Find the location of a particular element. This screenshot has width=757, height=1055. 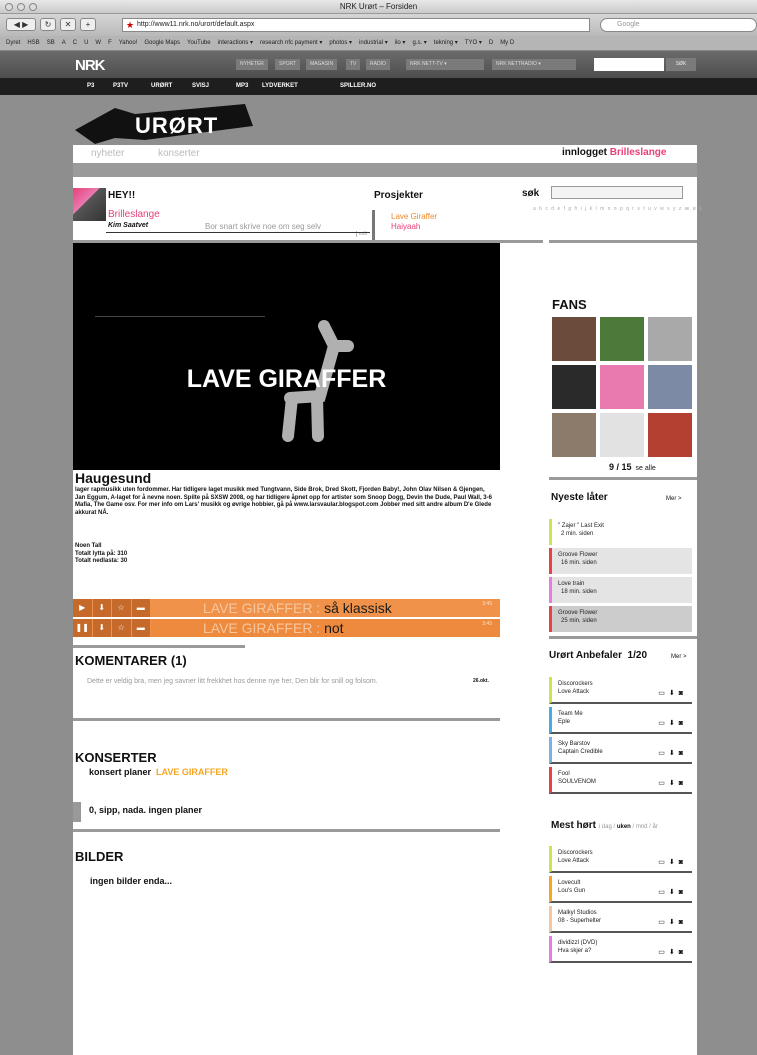

period-ar: år is located at coordinates (655, 827).